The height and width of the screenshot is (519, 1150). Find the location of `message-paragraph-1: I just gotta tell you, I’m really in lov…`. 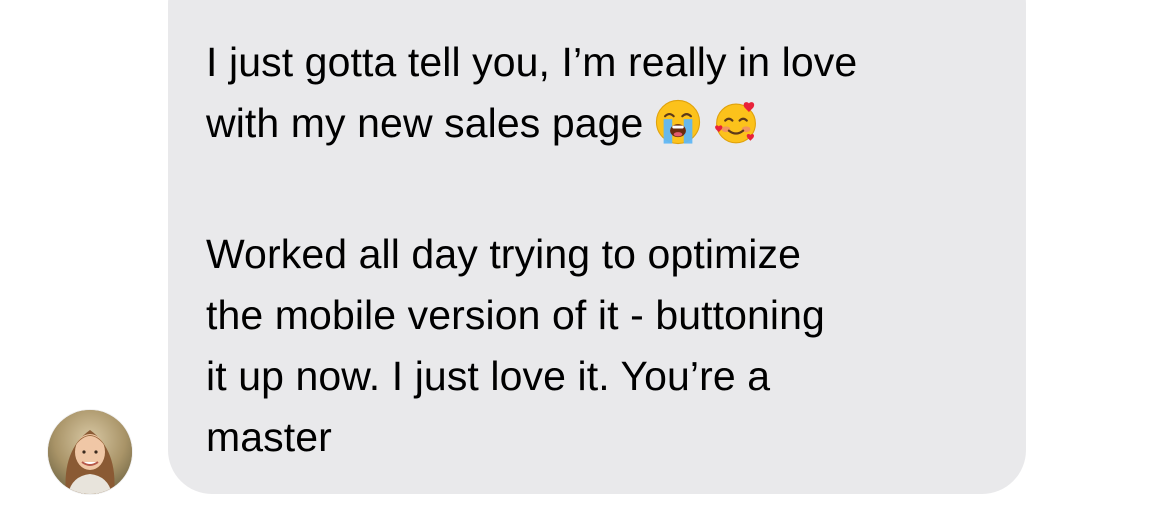

message-paragraph-1: I just gotta tell you, I’m really in lov… is located at coordinates (531, 93).